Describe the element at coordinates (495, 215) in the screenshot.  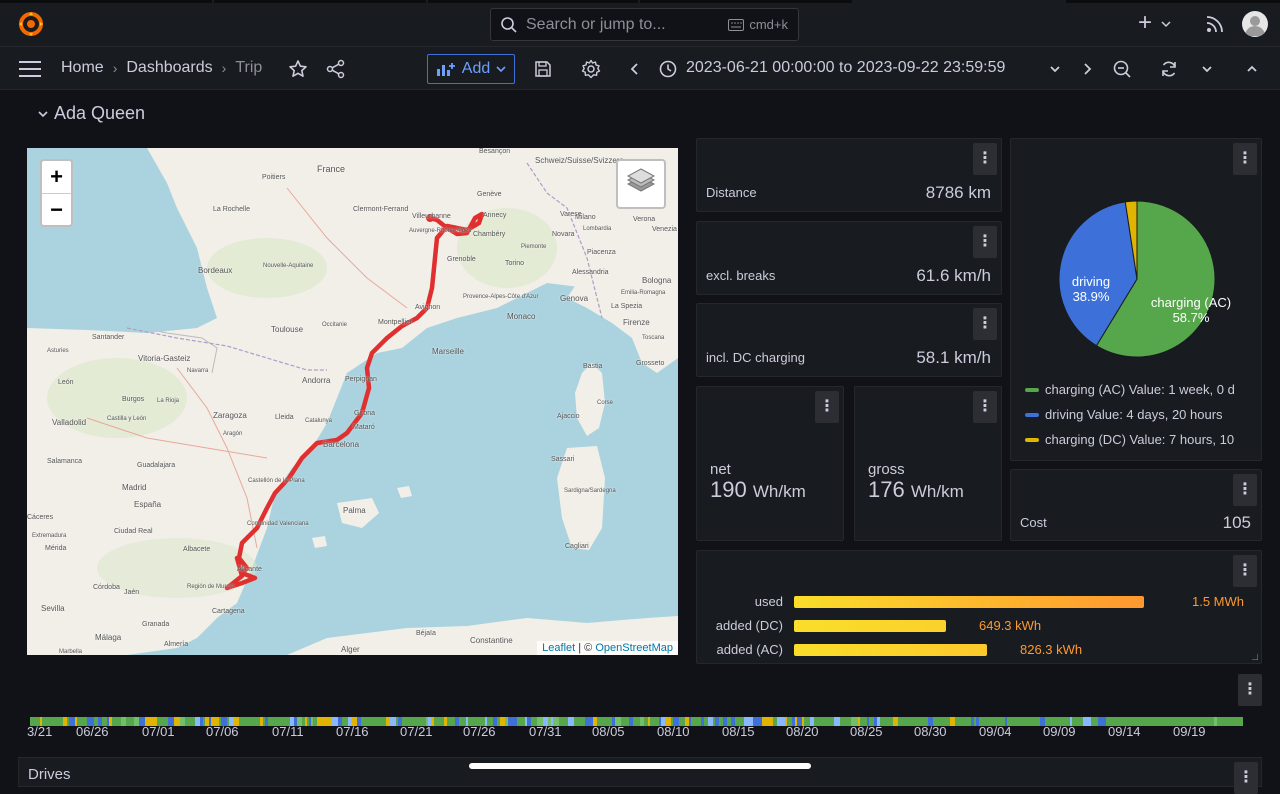
I see `map-label: Annecy` at that location.